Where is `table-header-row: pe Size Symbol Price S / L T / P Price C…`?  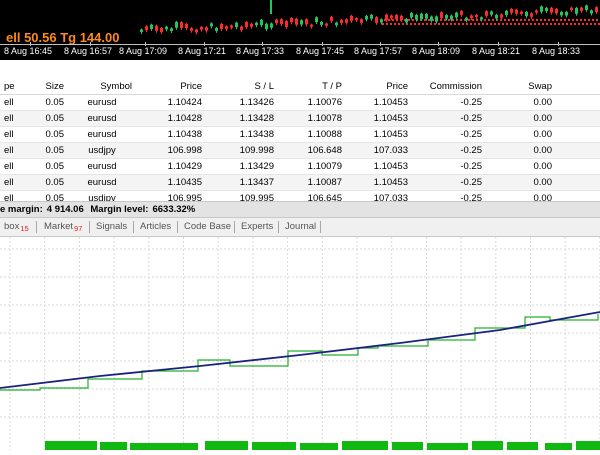
table-header-row: pe Size Symbol Price S / L T / P Price C… is located at coordinates (300, 86).